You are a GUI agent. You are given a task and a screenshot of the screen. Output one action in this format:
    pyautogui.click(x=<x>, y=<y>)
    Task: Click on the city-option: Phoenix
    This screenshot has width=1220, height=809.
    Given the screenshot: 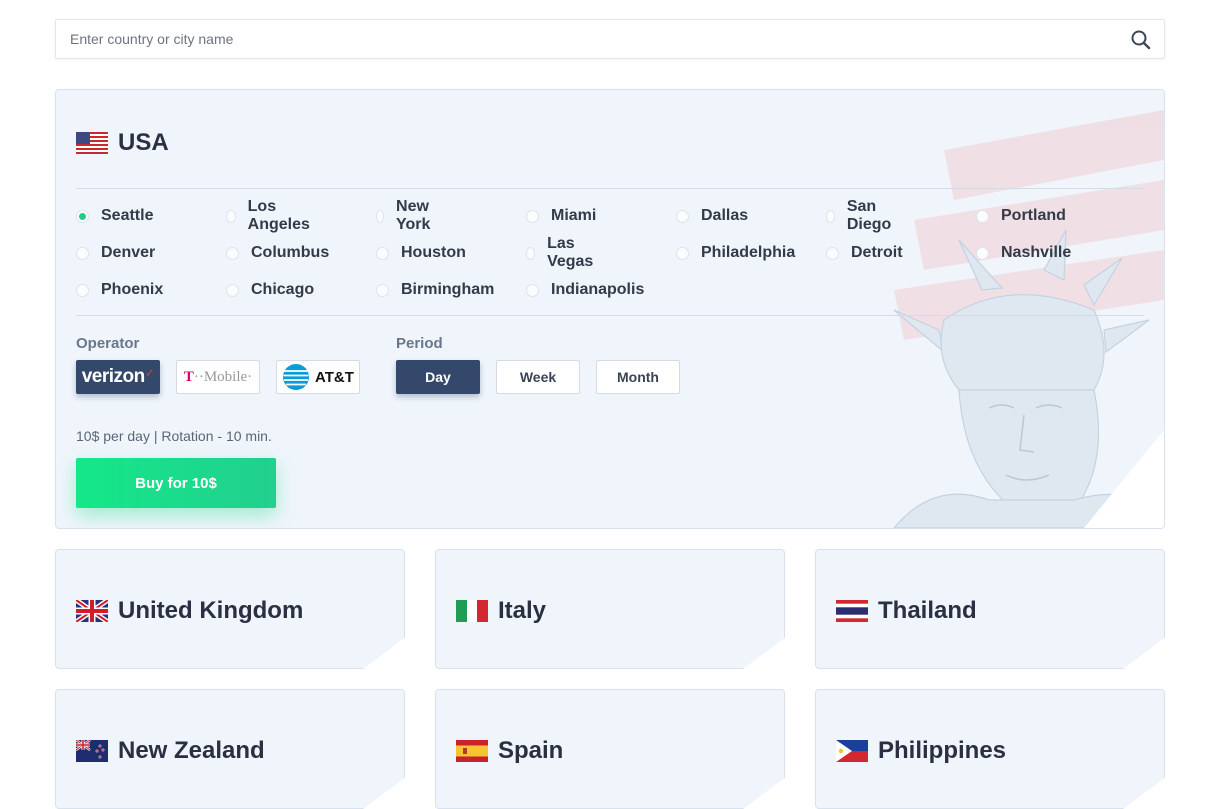 What is the action you would take?
    pyautogui.click(x=119, y=290)
    